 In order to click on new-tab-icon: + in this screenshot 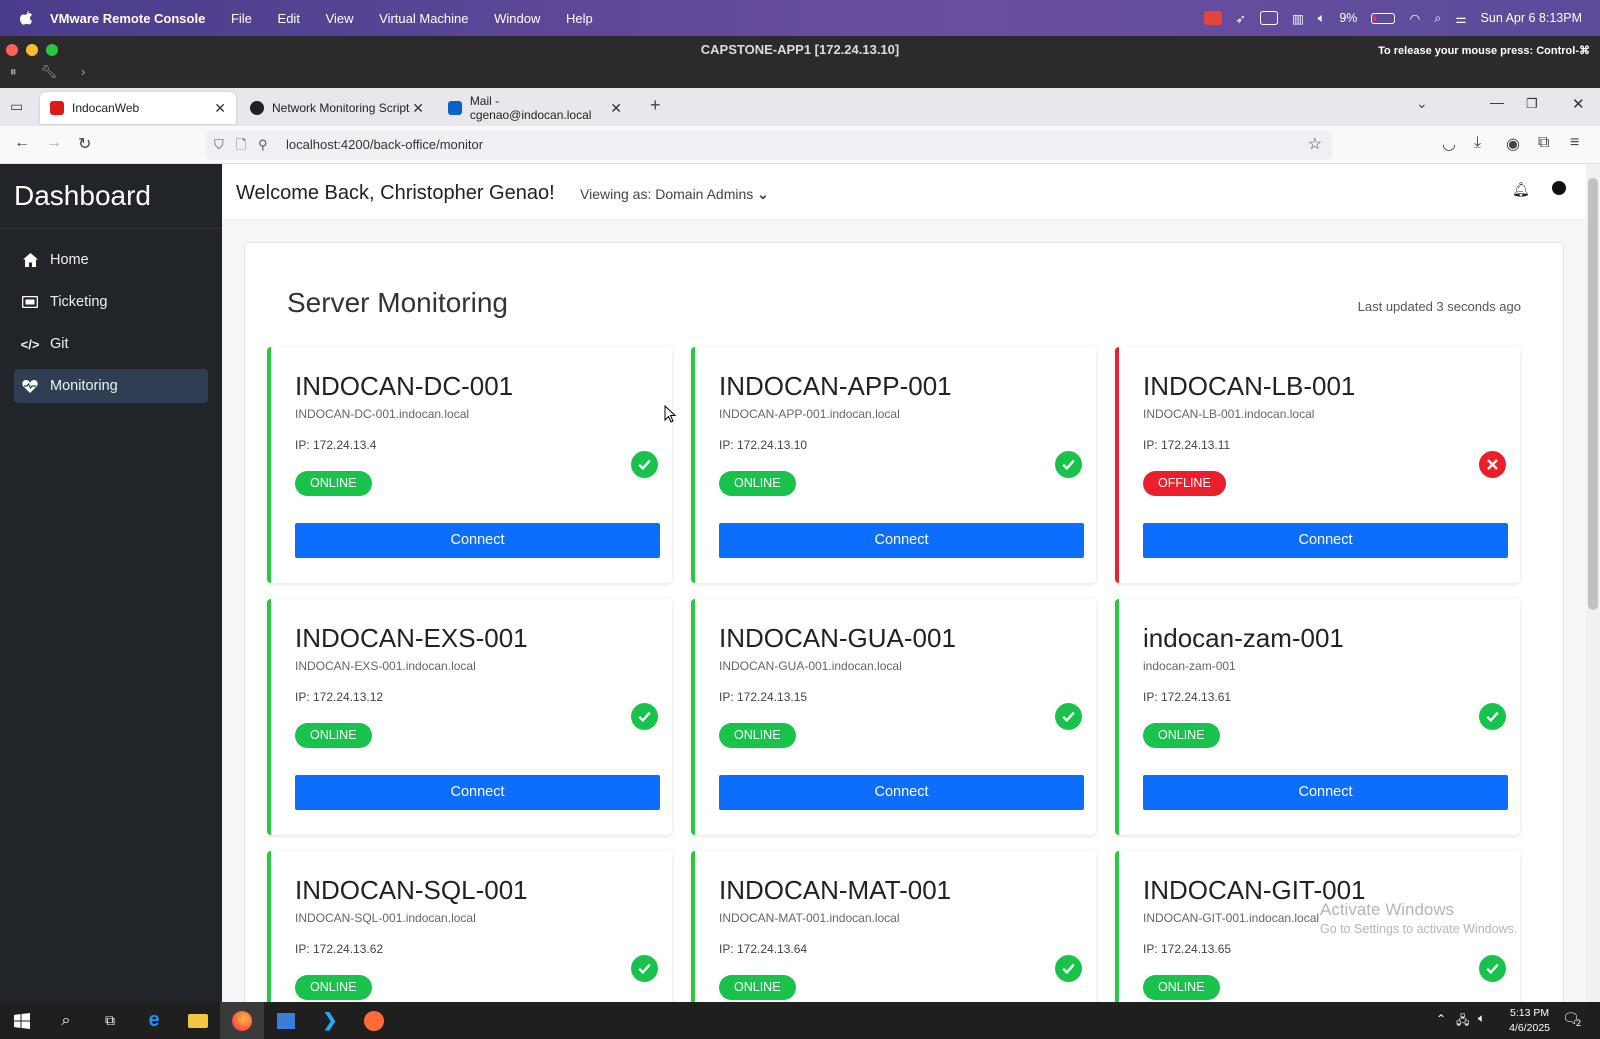, I will do `click(655, 105)`.